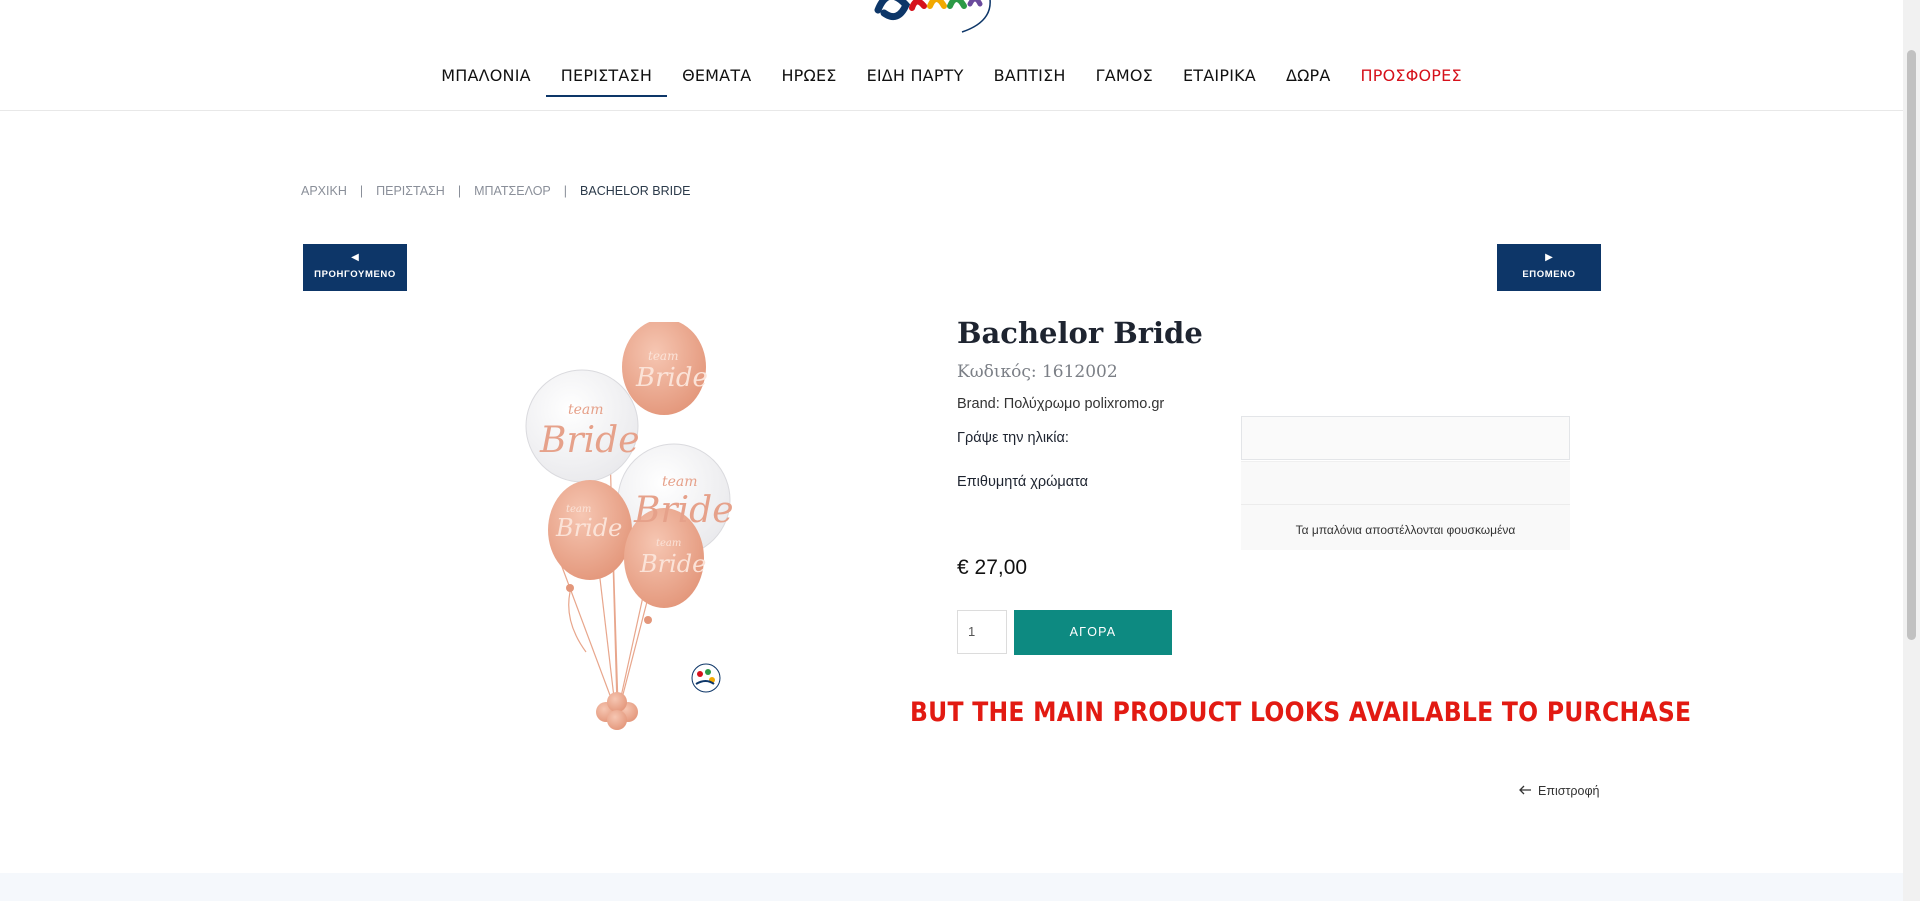 The image size is (1920, 901). Describe the element at coordinates (1080, 333) in the screenshot. I see `product-title: Bachelor Bride` at that location.